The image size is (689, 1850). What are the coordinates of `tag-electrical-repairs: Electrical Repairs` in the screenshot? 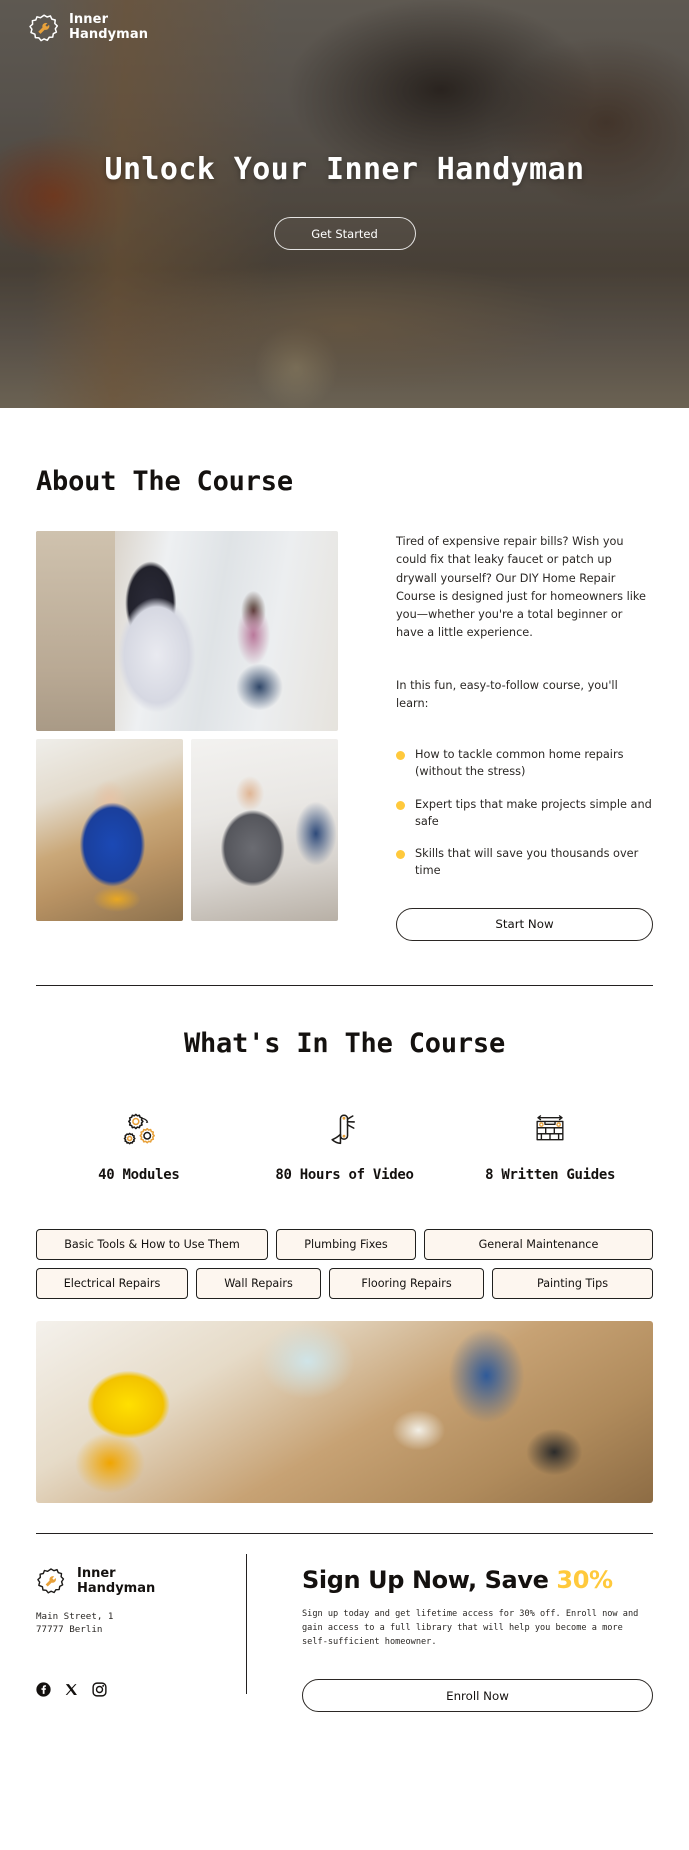 It's located at (112, 1283).